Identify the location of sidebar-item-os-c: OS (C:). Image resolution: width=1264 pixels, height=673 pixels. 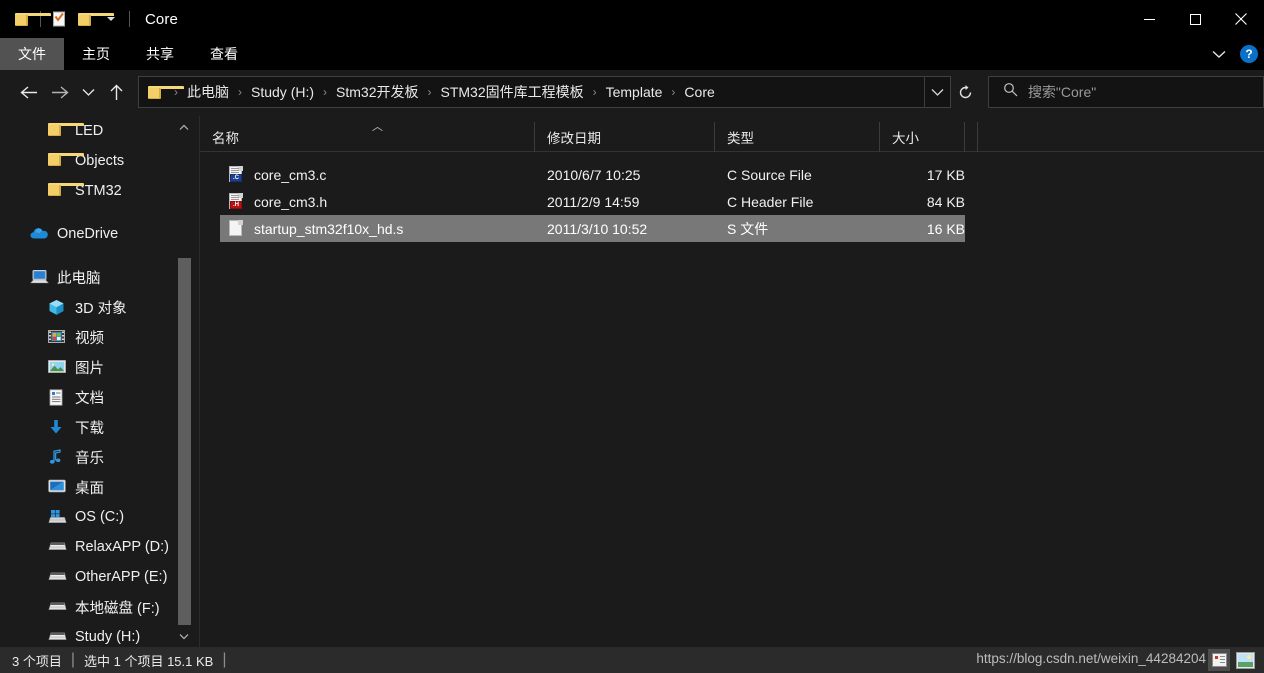
(100, 517).